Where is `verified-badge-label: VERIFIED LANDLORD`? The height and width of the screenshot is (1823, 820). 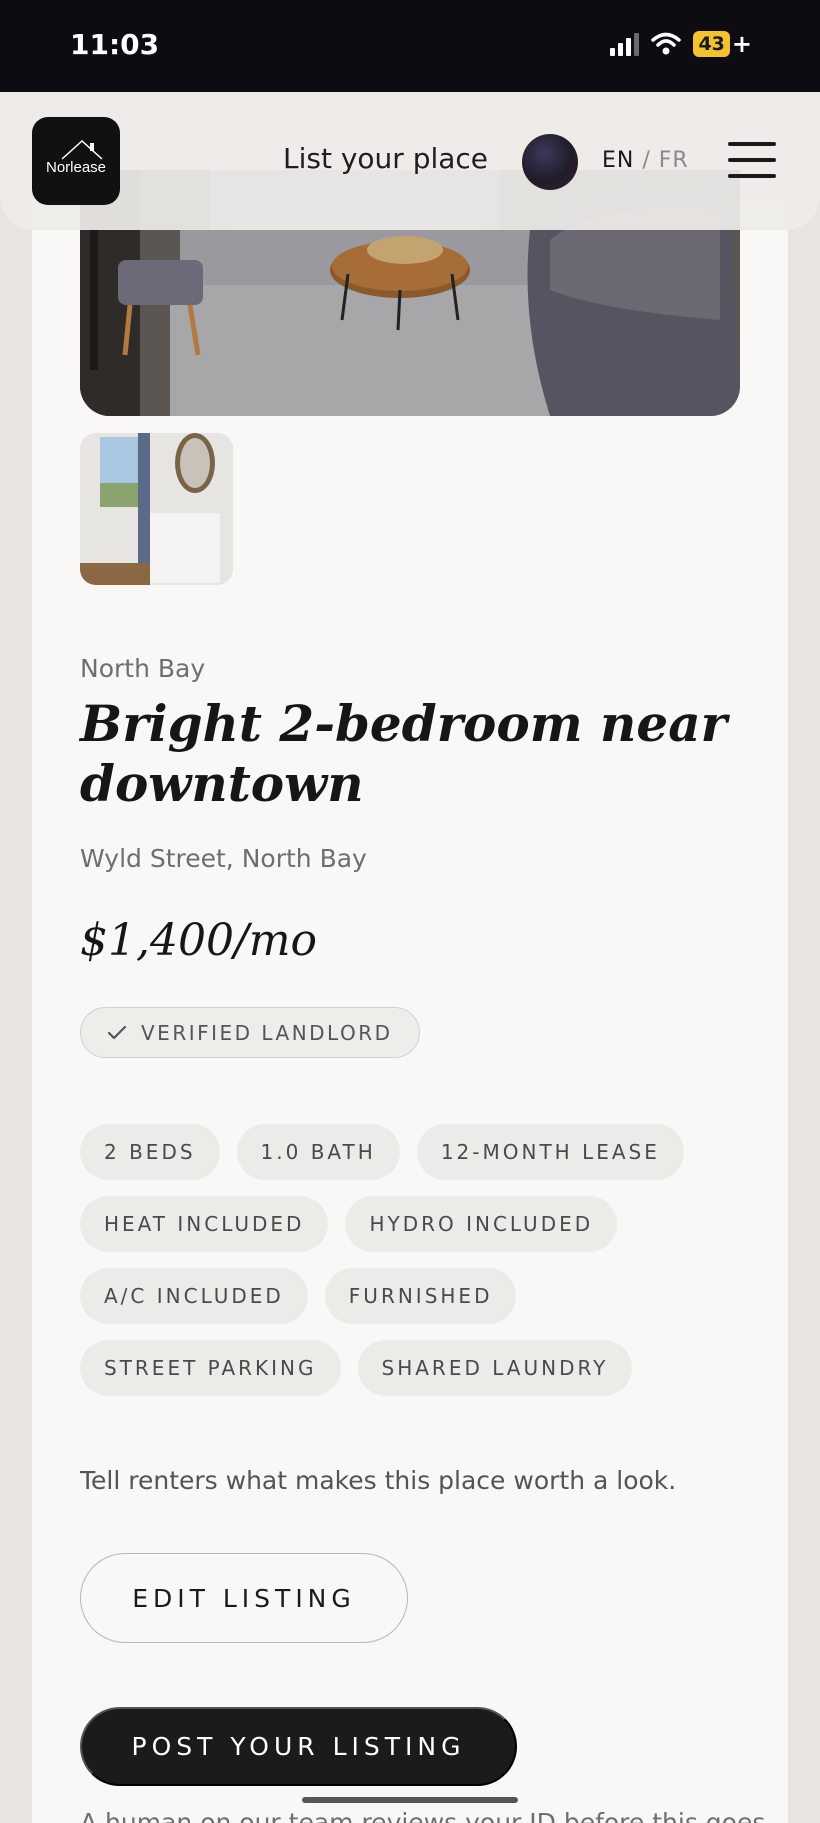
verified-badge-label: VERIFIED LANDLORD is located at coordinates (267, 1032).